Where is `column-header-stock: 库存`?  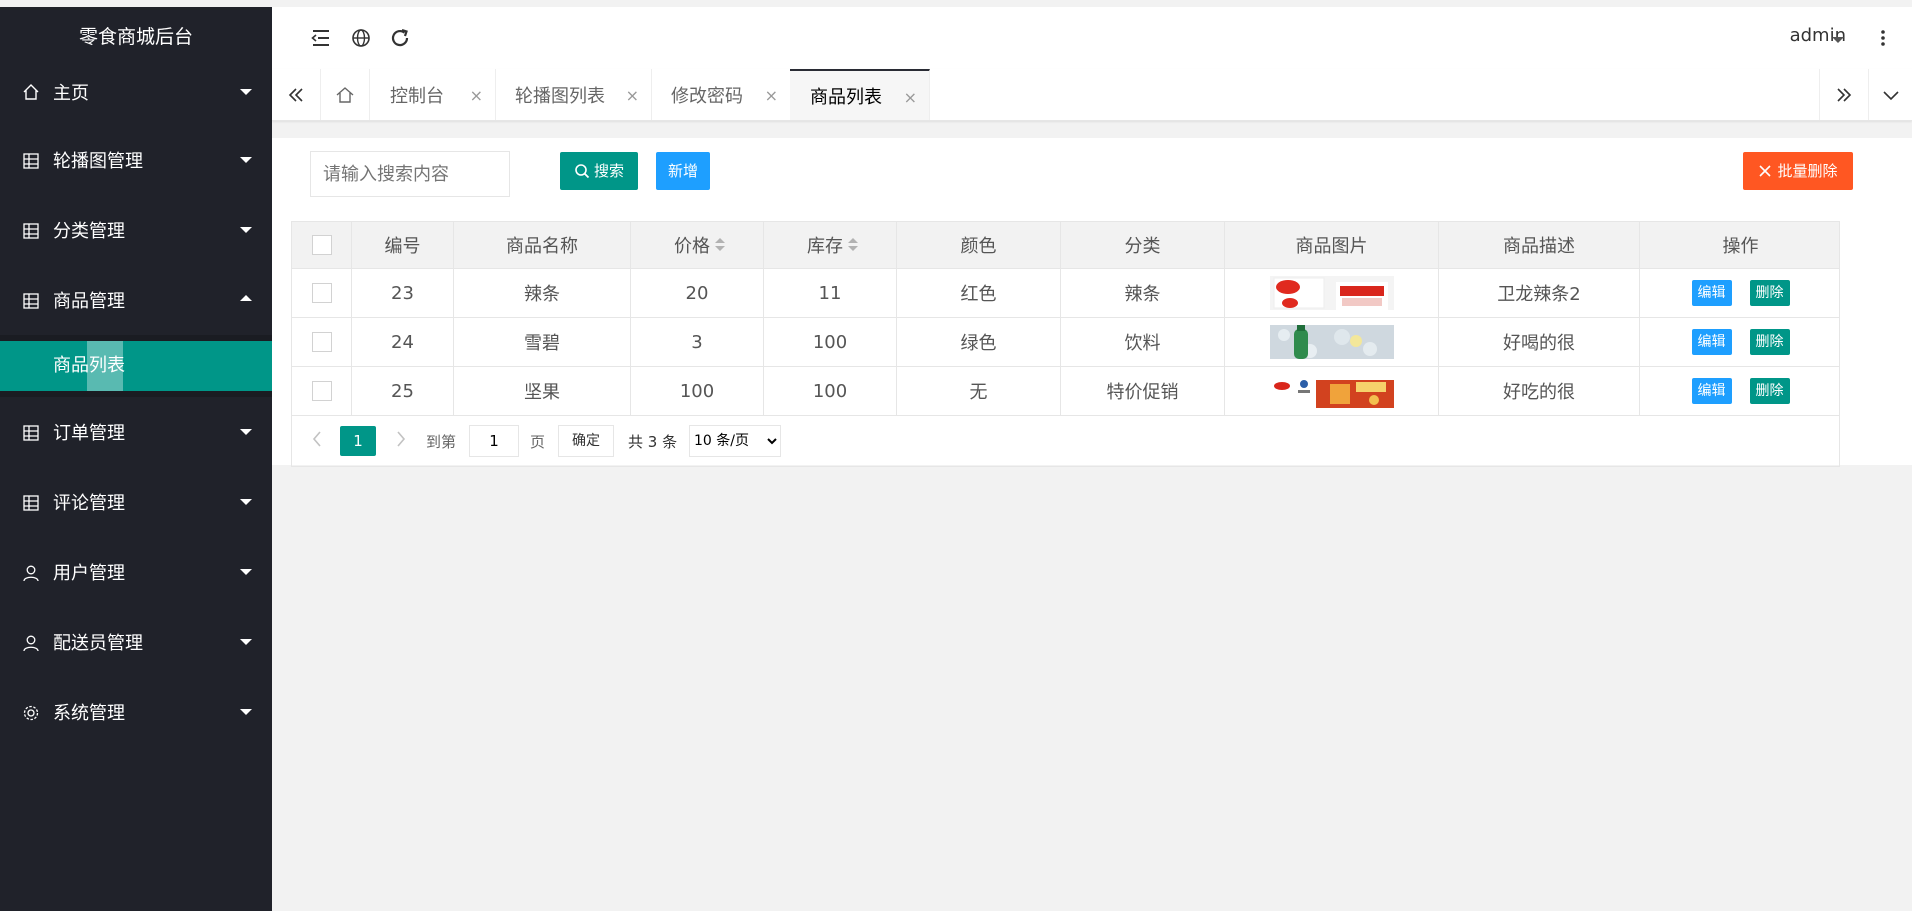 column-header-stock: 库存 is located at coordinates (830, 245).